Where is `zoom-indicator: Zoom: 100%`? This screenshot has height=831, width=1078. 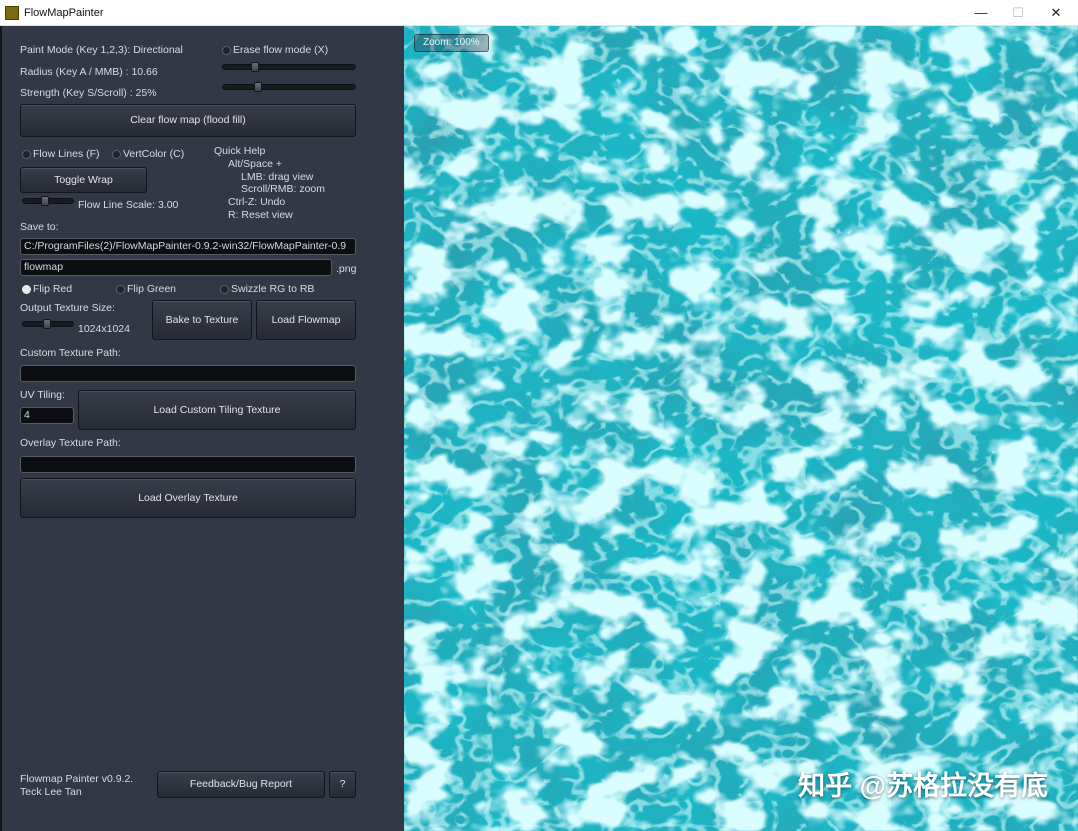
zoom-indicator: Zoom: 100% is located at coordinates (451, 43).